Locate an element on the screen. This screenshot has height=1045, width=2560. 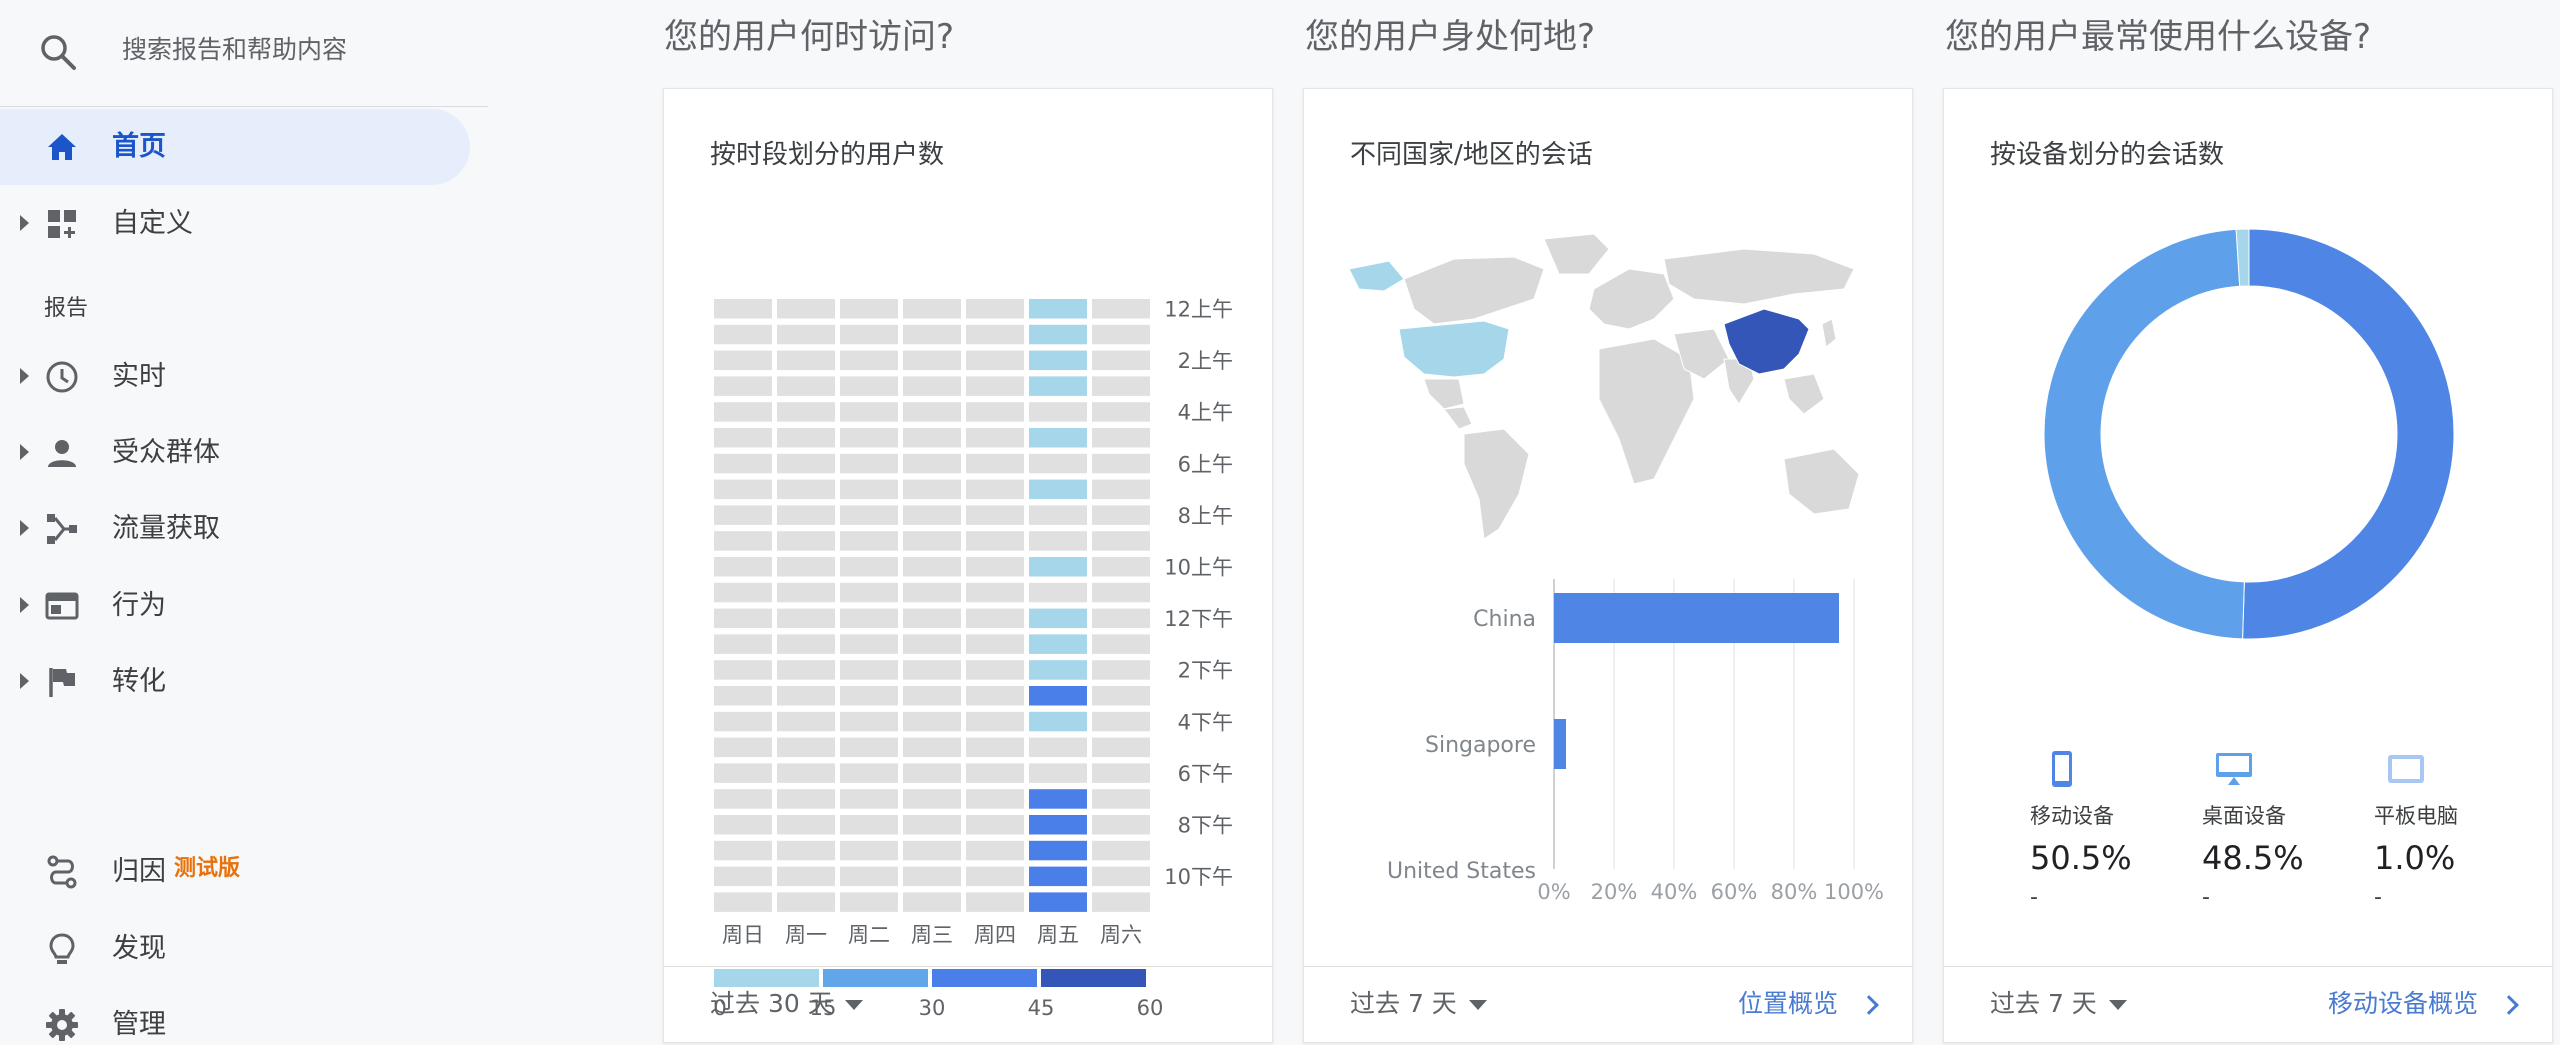
date-range-dropdown: 过去 30 天 is located at coordinates (786, 1004).